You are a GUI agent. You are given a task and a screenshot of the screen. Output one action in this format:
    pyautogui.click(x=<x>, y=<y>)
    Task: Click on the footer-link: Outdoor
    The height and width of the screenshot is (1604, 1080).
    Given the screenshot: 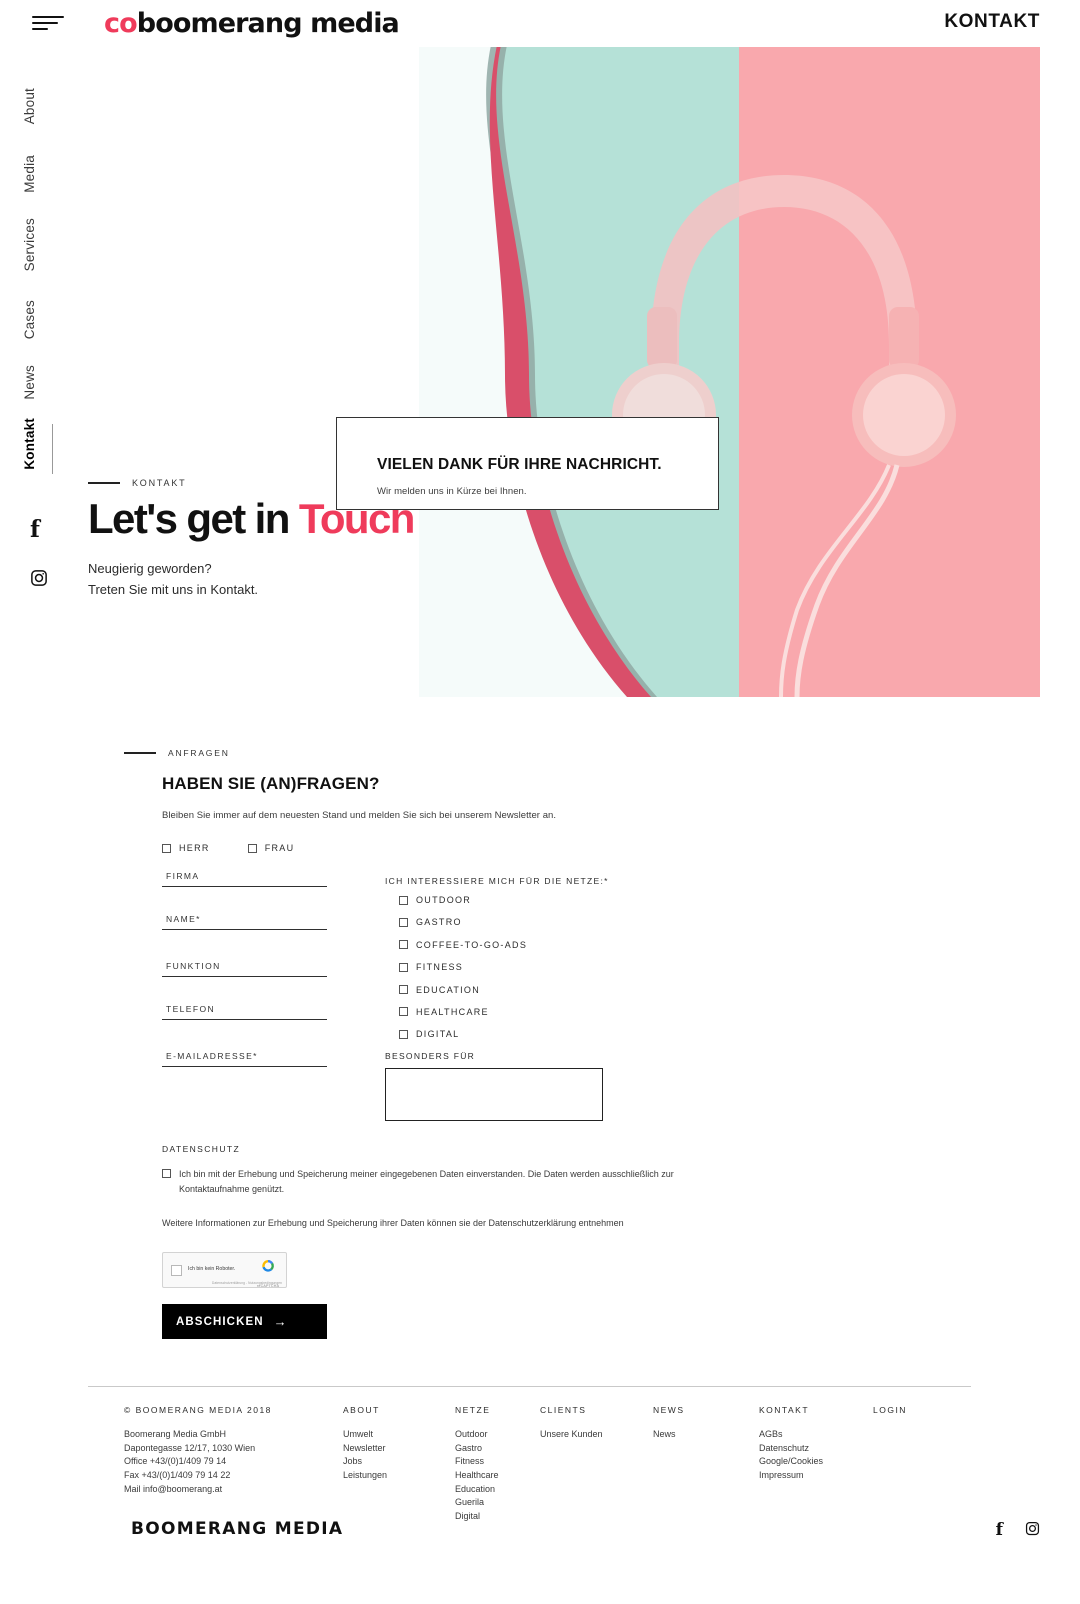 What is the action you would take?
    pyautogui.click(x=477, y=1435)
    